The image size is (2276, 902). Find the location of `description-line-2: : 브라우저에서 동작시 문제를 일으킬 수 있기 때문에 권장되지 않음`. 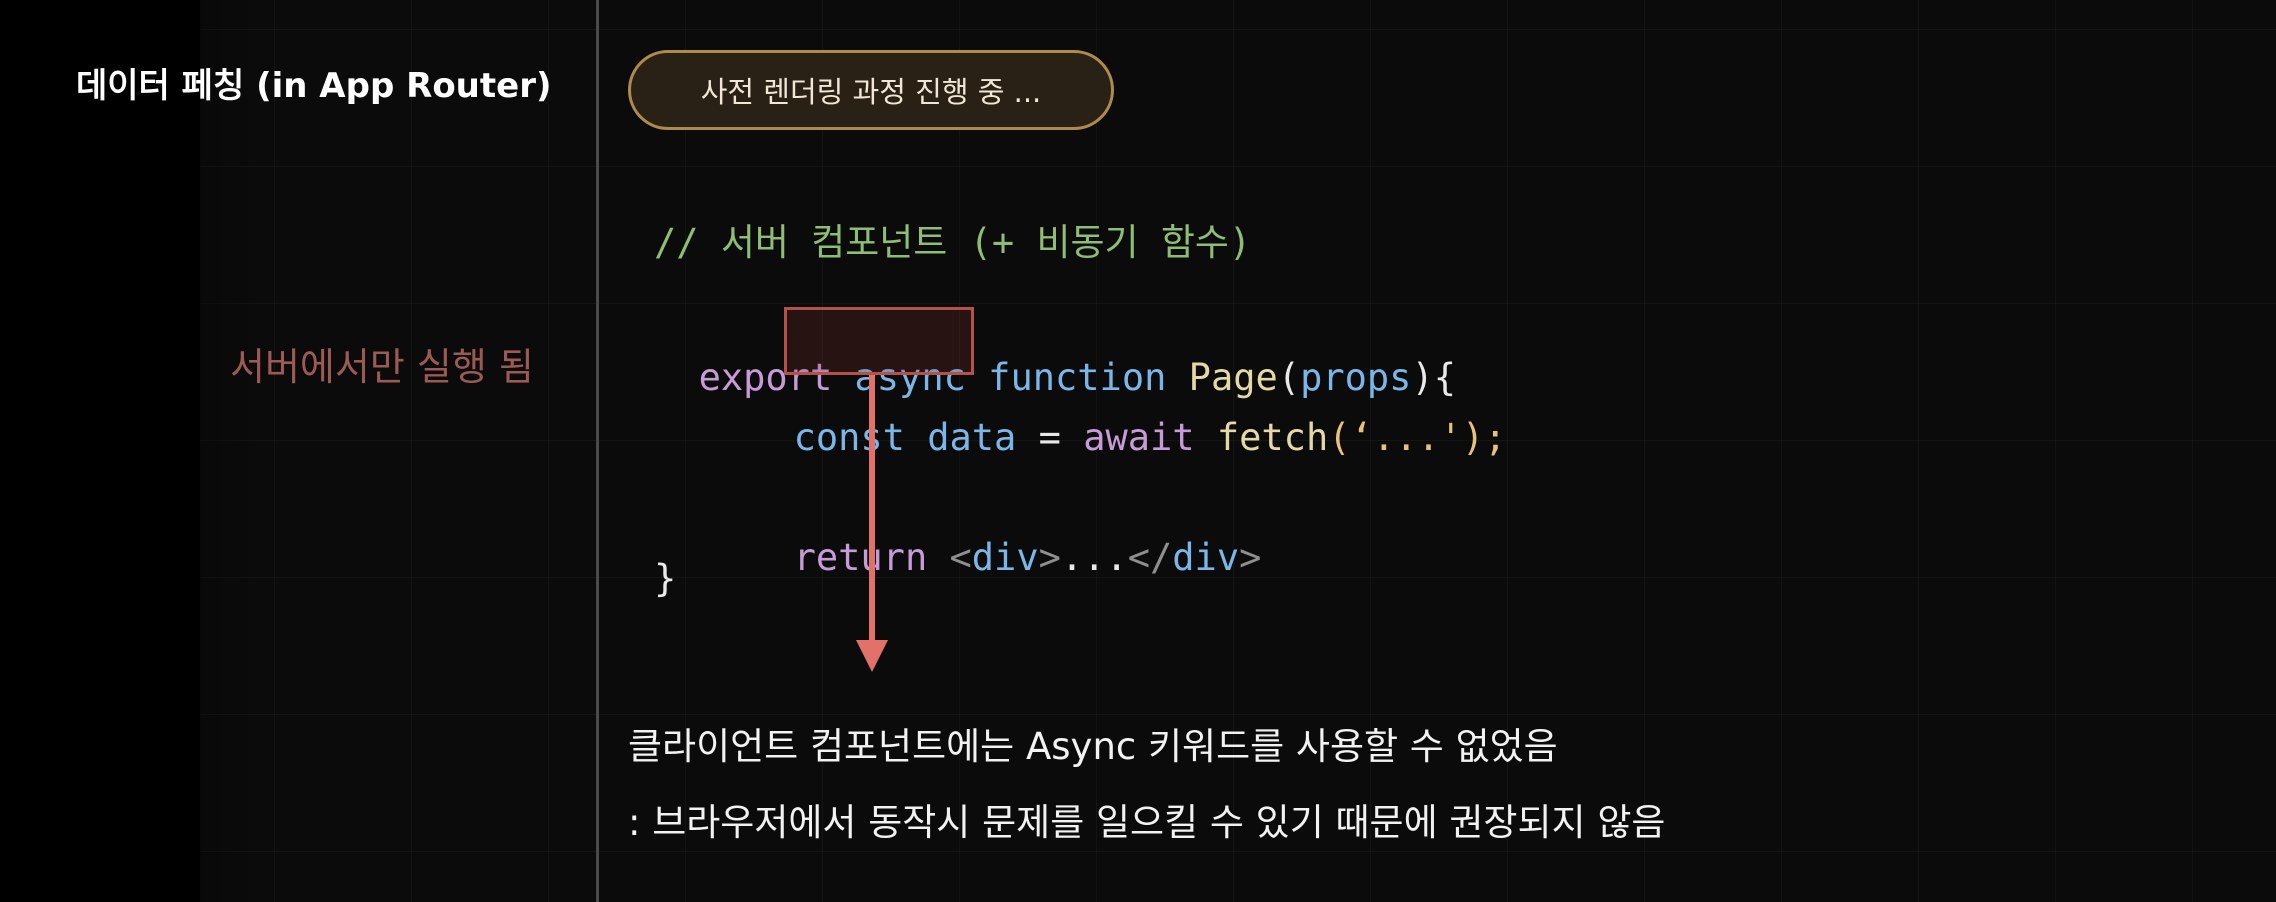

description-line-2: : 브라우저에서 동작시 문제를 일으킬 수 있기 때문에 권장되지 않음 is located at coordinates (1147, 822).